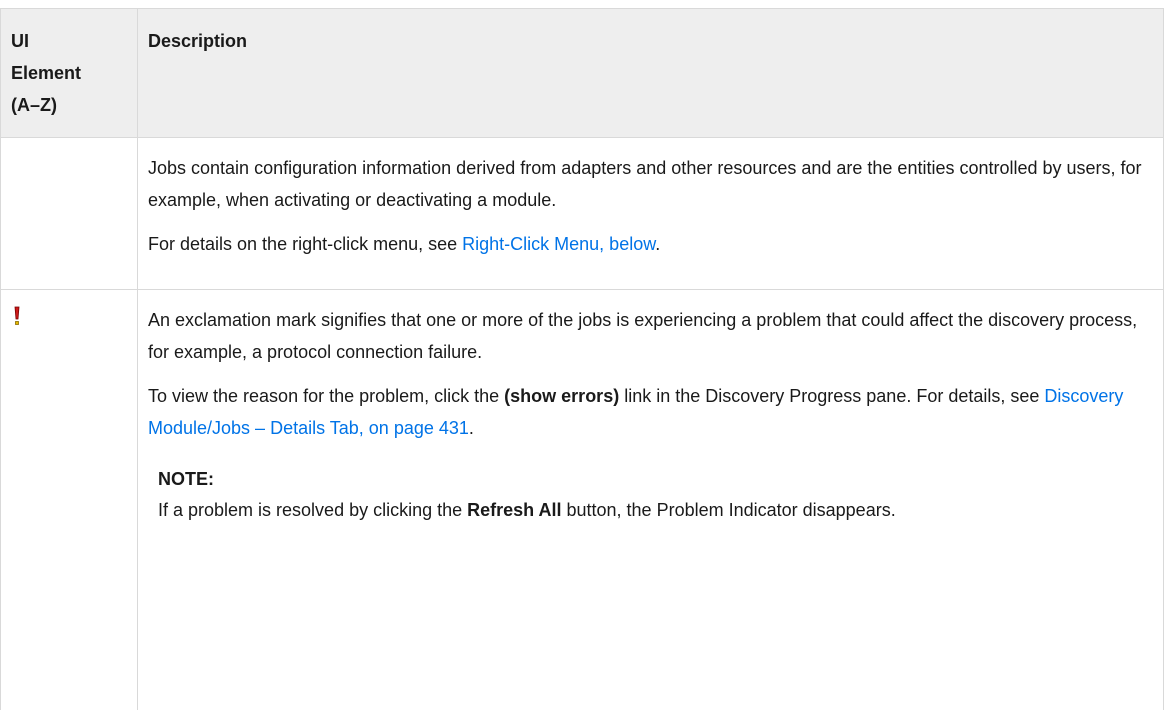 This screenshot has height=710, width=1164. Describe the element at coordinates (658, 244) in the screenshot. I see `right-click-suffix: .` at that location.